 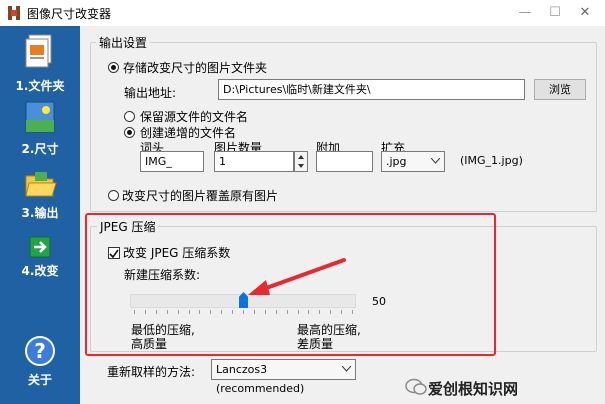 I want to click on incremental-name-radio, so click(x=129, y=132).